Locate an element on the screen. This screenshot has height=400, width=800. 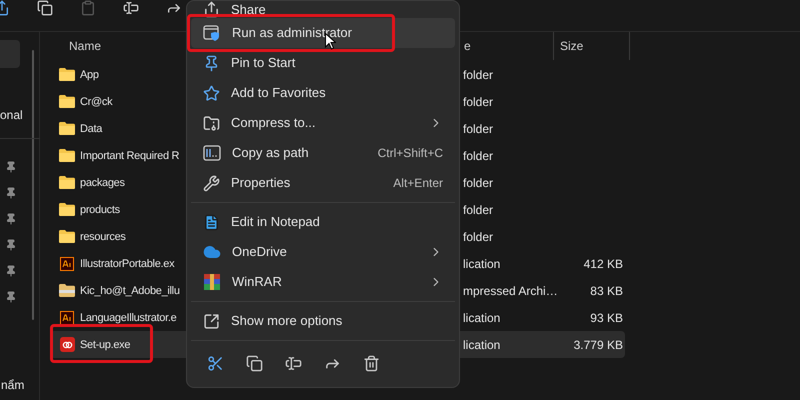
file-name: Important Required R is located at coordinates (130, 156).